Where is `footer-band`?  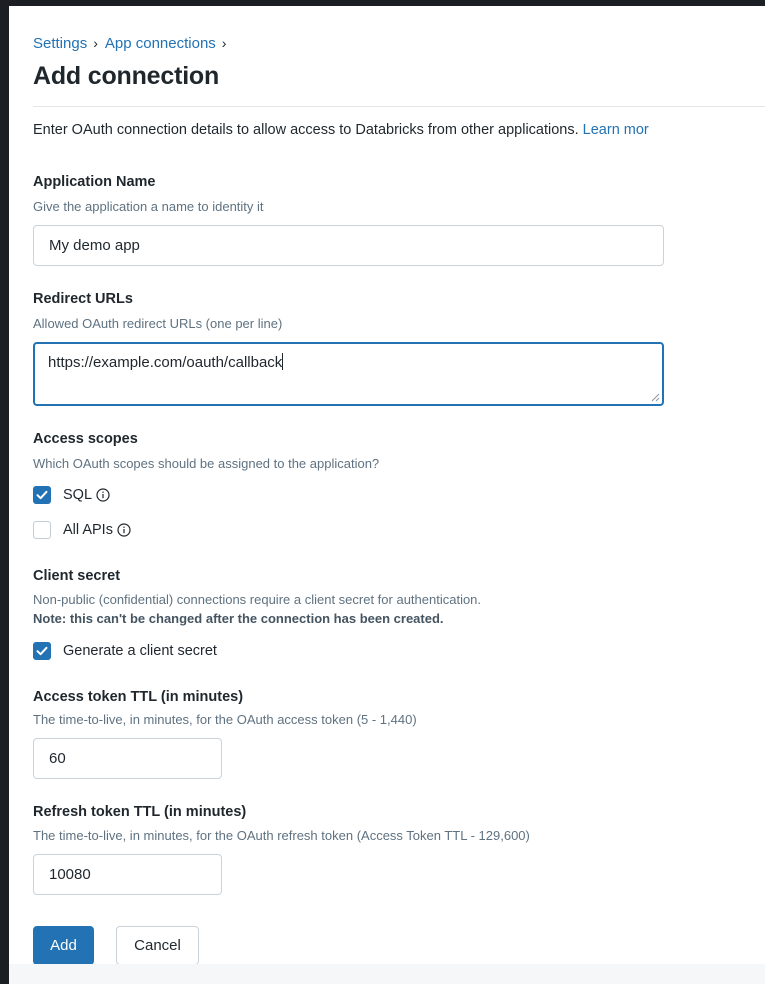
footer-band is located at coordinates (387, 974).